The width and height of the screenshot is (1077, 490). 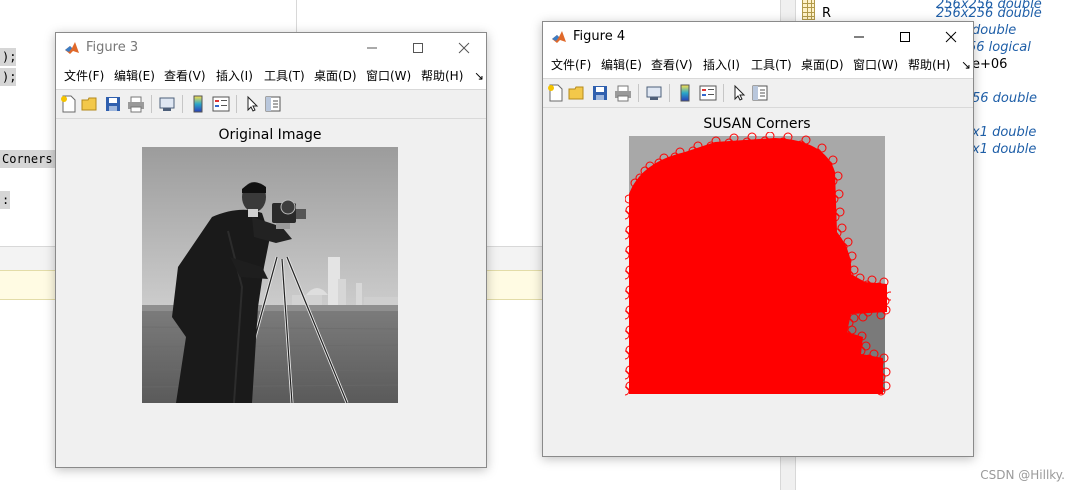 I want to click on matrix-icon, so click(x=808, y=13).